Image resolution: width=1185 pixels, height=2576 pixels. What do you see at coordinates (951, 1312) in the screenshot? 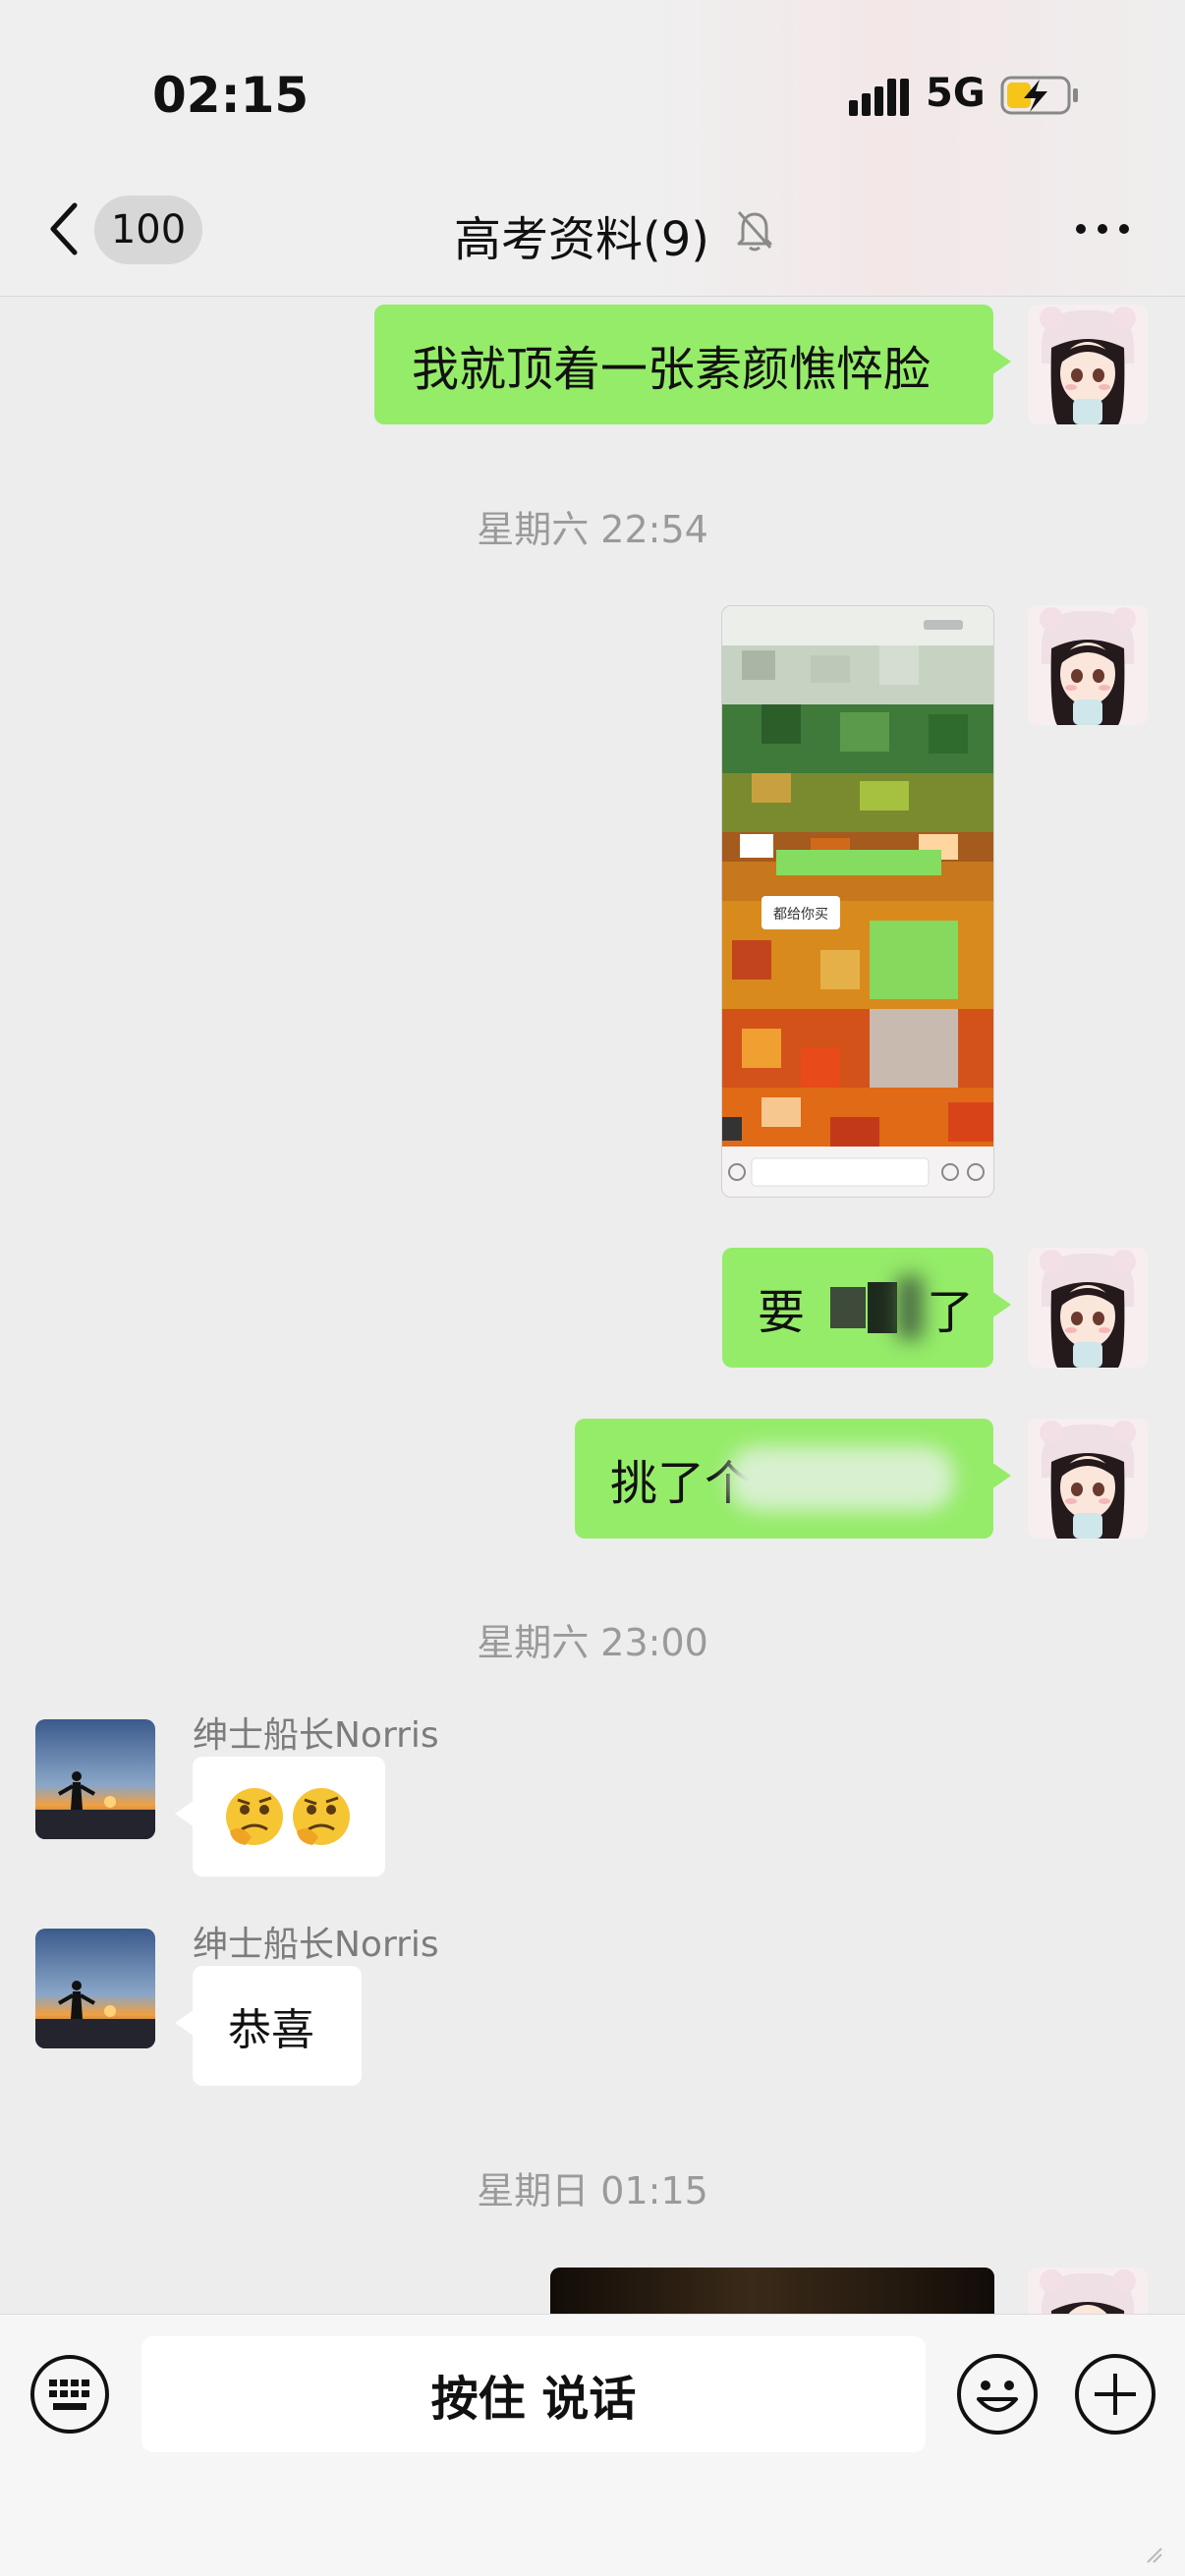
I see `message-text: 了` at bounding box center [951, 1312].